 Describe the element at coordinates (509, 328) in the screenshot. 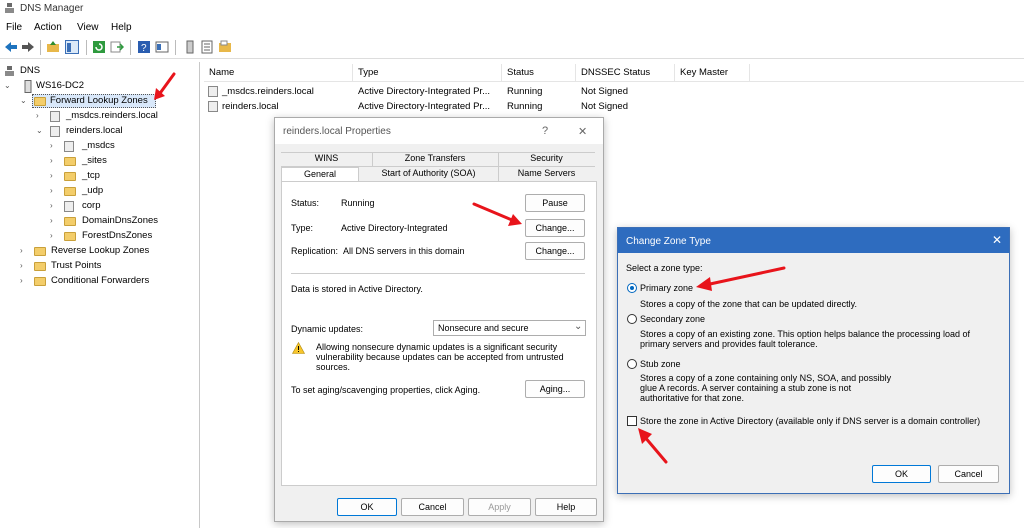

I see `dynamic-updates-select: Nonsecure and secure ⌄` at that location.